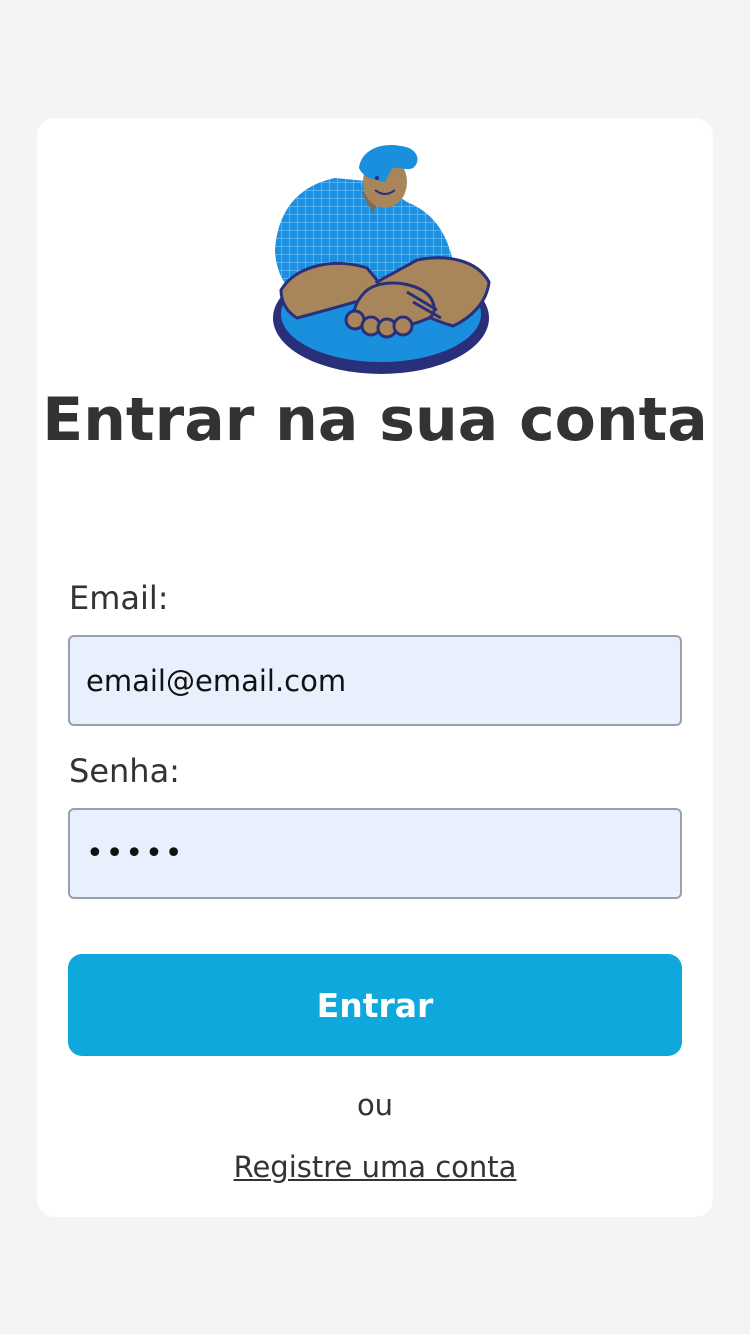 The height and width of the screenshot is (1334, 750). Describe the element at coordinates (375, 1005) in the screenshot. I see `submit-button: Entrar` at that location.